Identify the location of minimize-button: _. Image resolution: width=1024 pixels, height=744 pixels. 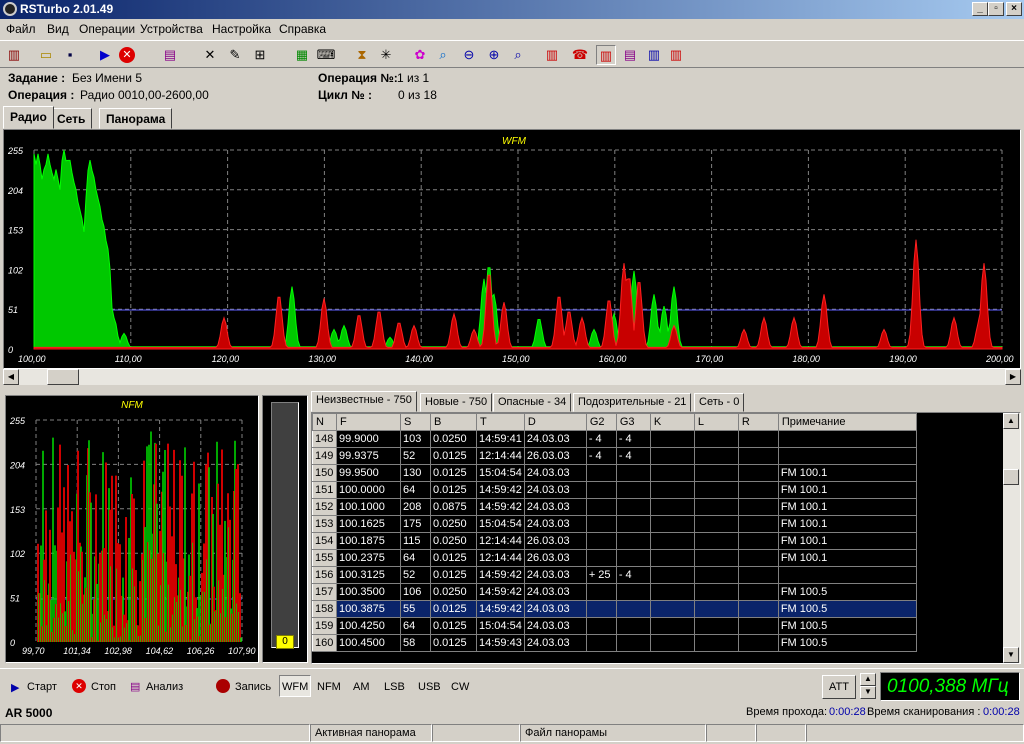
(980, 9).